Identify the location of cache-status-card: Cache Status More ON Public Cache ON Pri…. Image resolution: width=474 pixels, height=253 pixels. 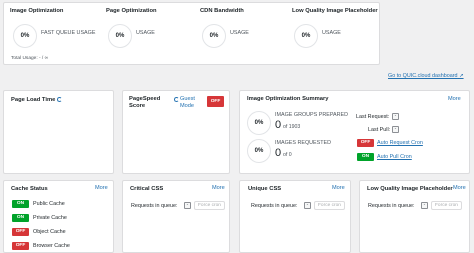
(58, 216).